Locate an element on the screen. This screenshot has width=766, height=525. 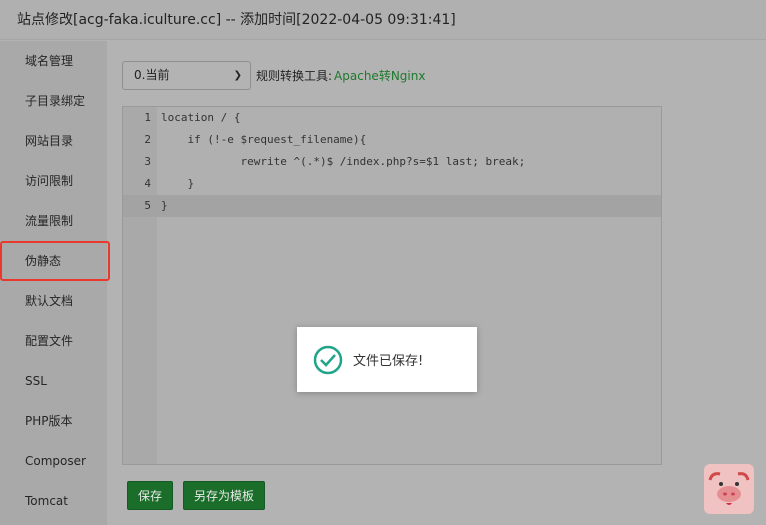
code-line: 4 } is located at coordinates (392, 184).